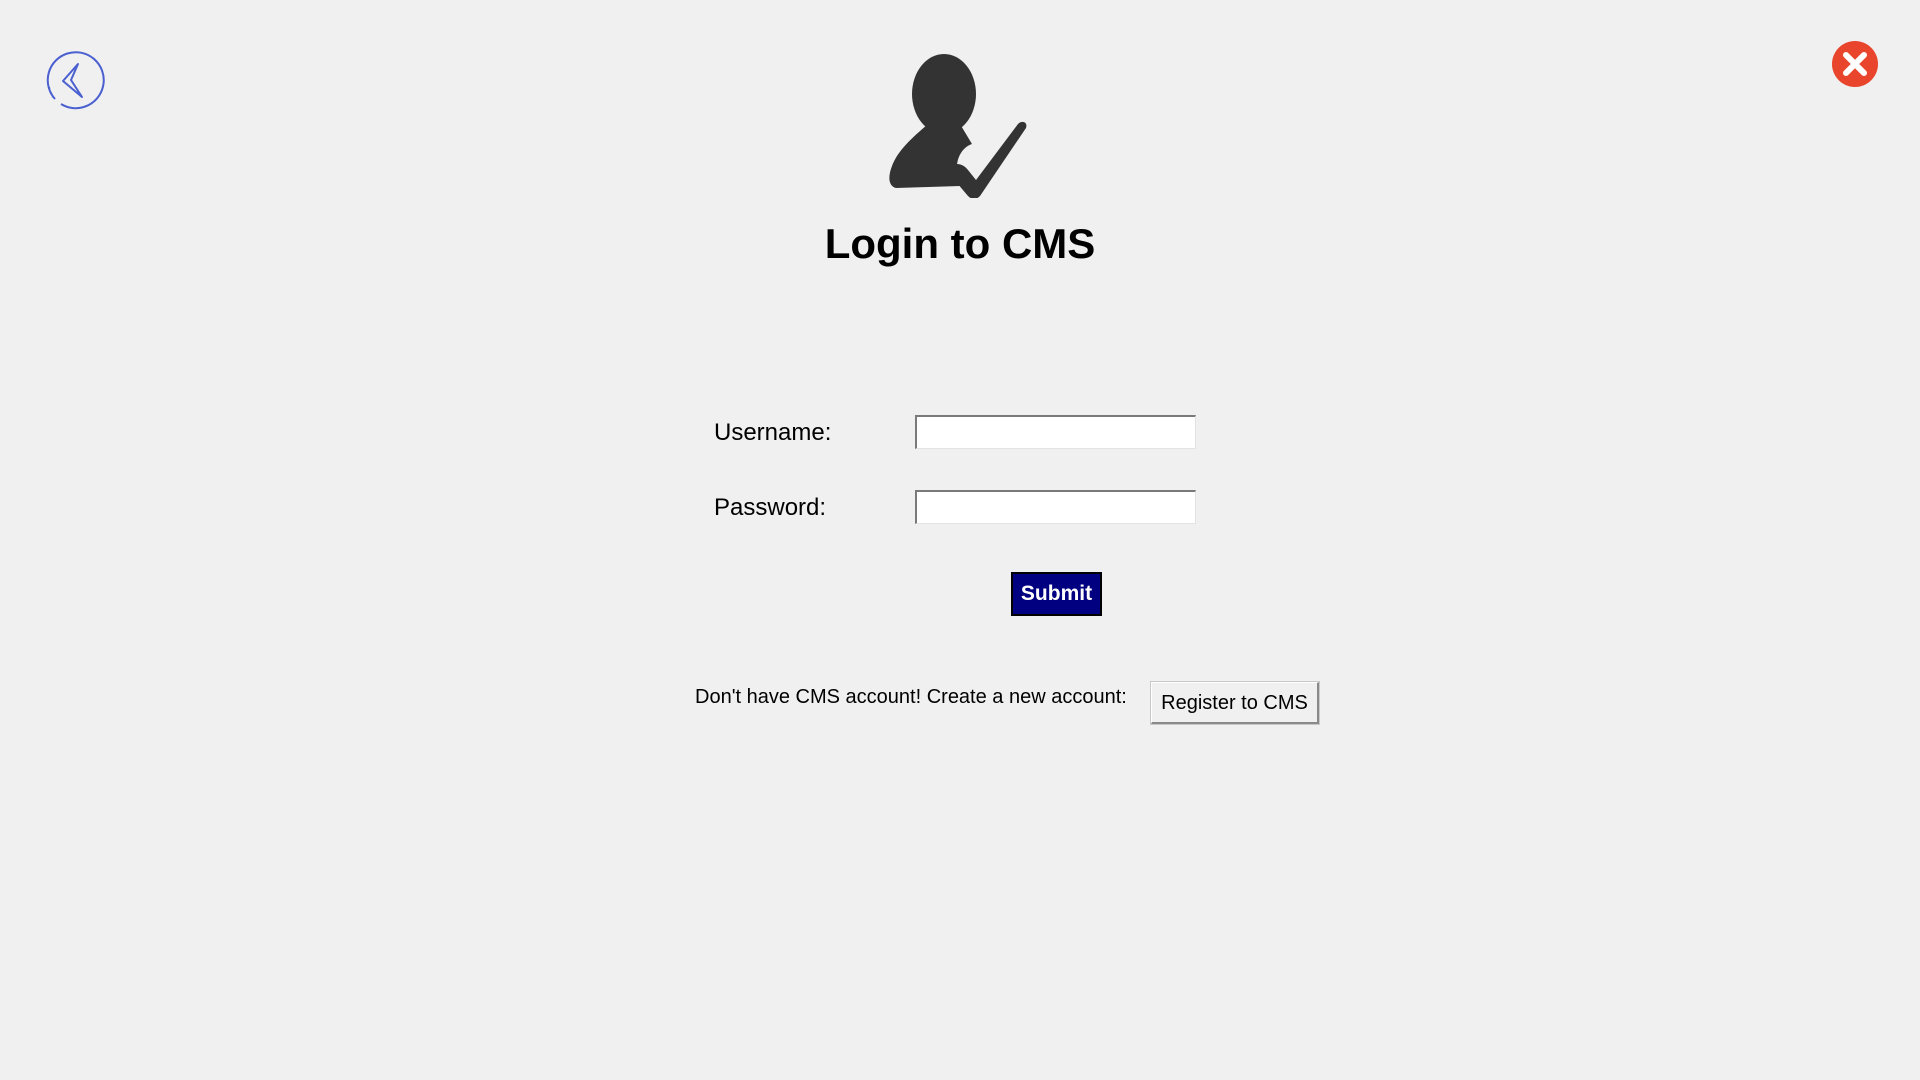 This screenshot has height=1080, width=1920. What do you see at coordinates (1055, 507) in the screenshot?
I see `password-input` at bounding box center [1055, 507].